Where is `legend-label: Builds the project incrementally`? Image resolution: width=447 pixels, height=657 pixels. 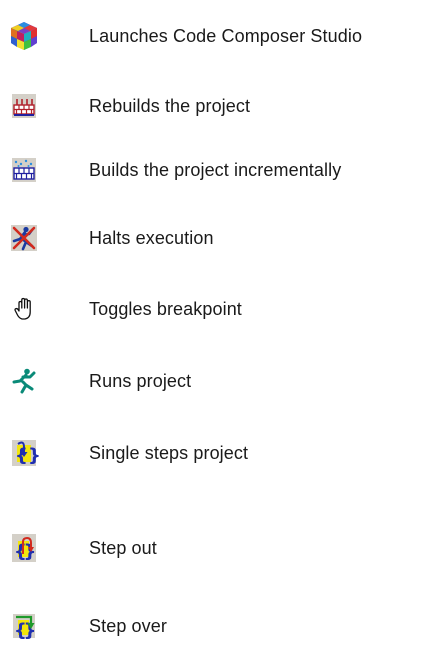
legend-label: Builds the project incrementally is located at coordinates (215, 170).